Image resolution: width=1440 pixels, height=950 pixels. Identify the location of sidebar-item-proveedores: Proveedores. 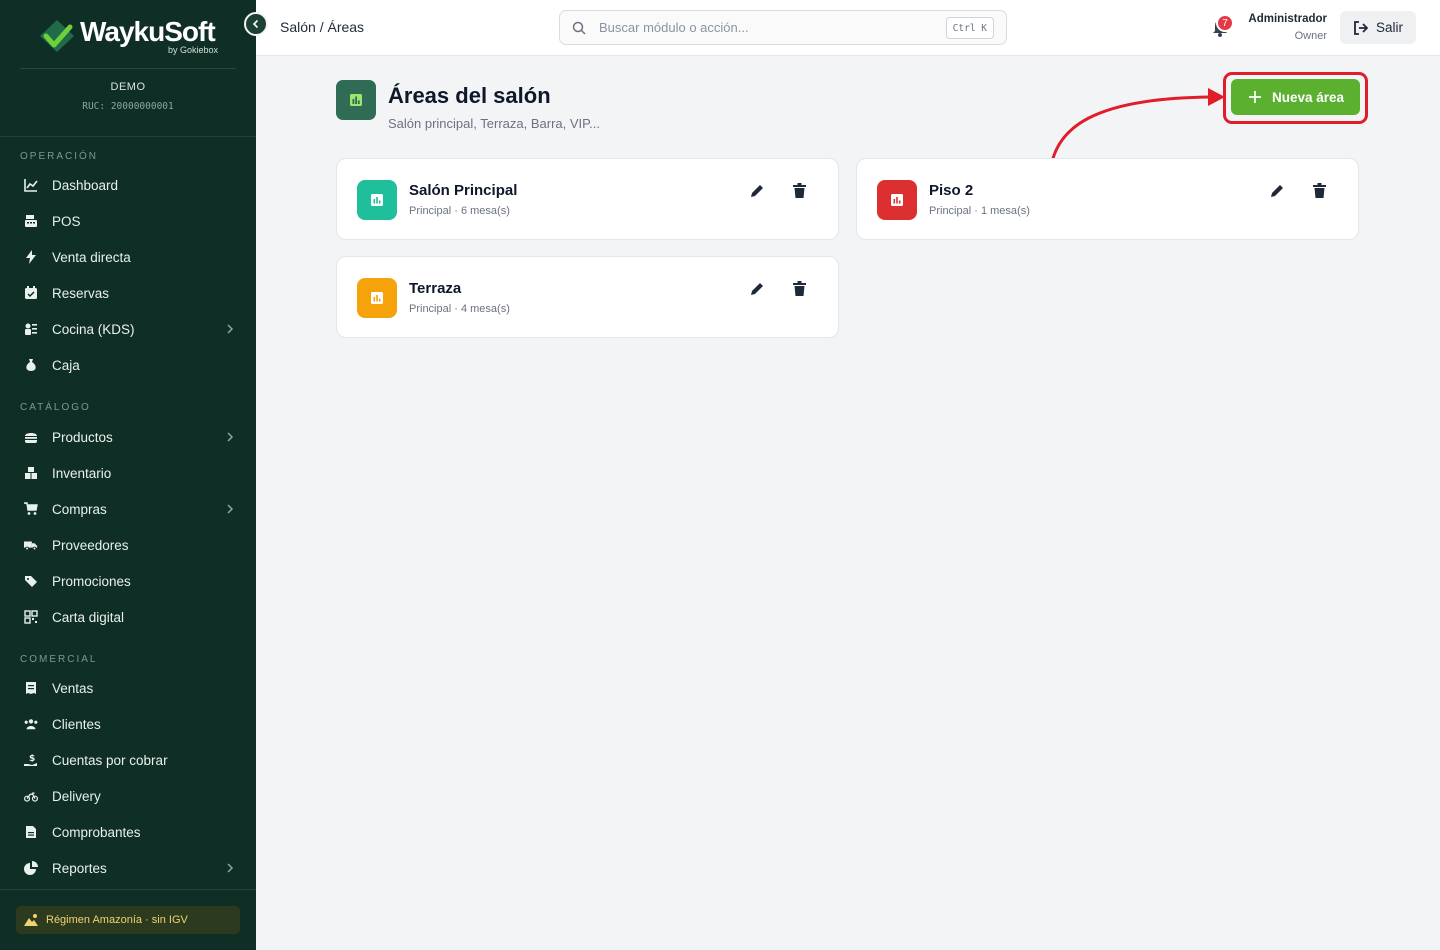
(128, 545).